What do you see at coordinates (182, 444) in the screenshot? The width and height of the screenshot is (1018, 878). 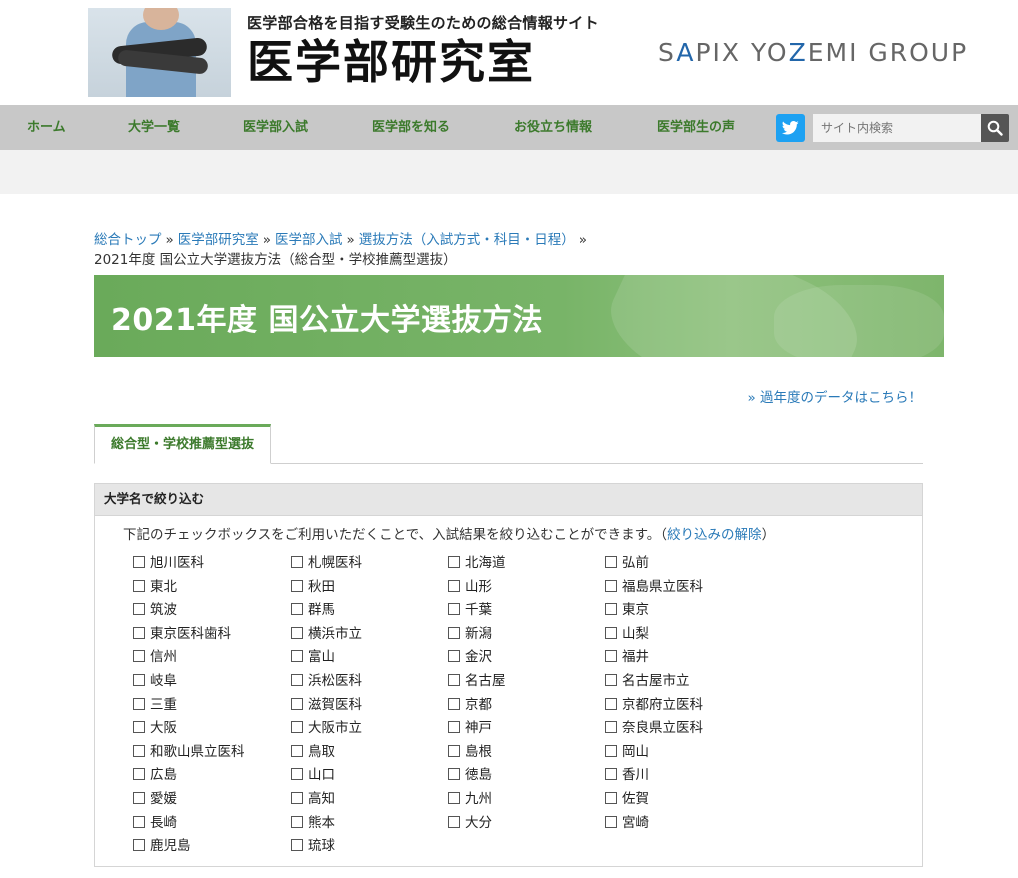 I see `tab-comprehensive-recommendation: 総合型・学校推薦型選抜` at bounding box center [182, 444].